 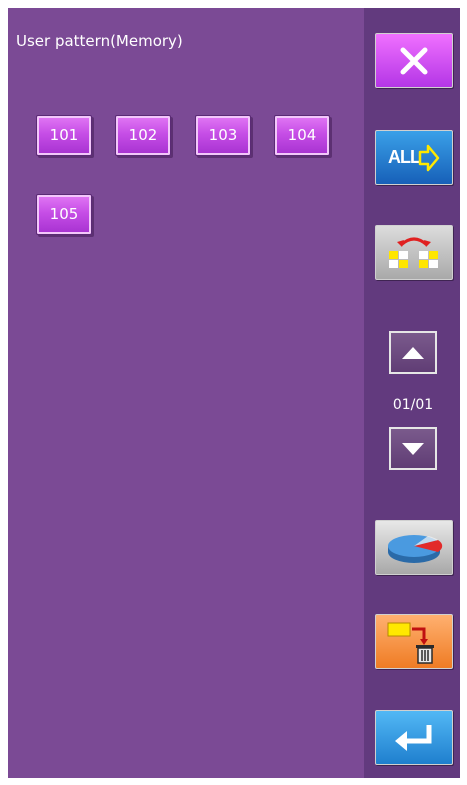 I want to click on arrow-down-icon, so click(x=413, y=449).